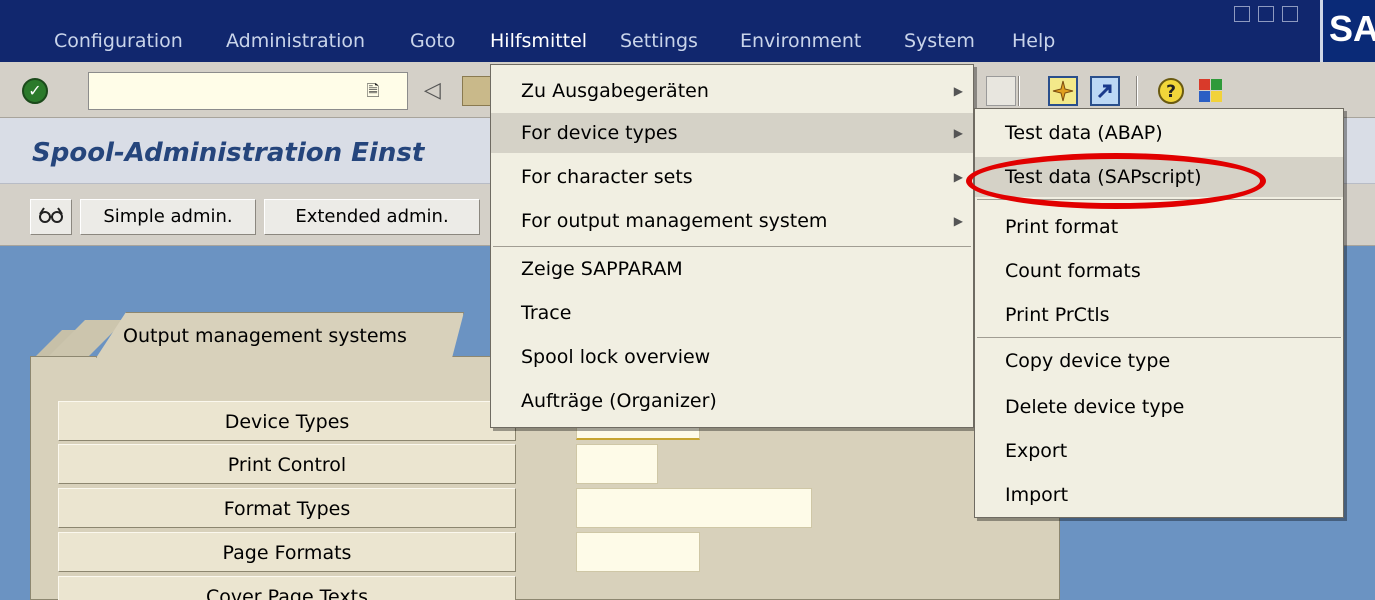 The width and height of the screenshot is (1375, 600). What do you see at coordinates (732, 357) in the screenshot?
I see `menu-item-spool-lock-overview: Spool lock overview` at bounding box center [732, 357].